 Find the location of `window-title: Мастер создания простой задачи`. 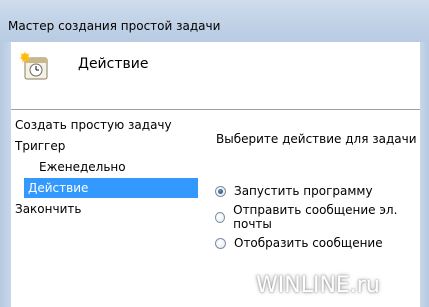

window-title: Мастер создания простой задачи is located at coordinates (114, 26).